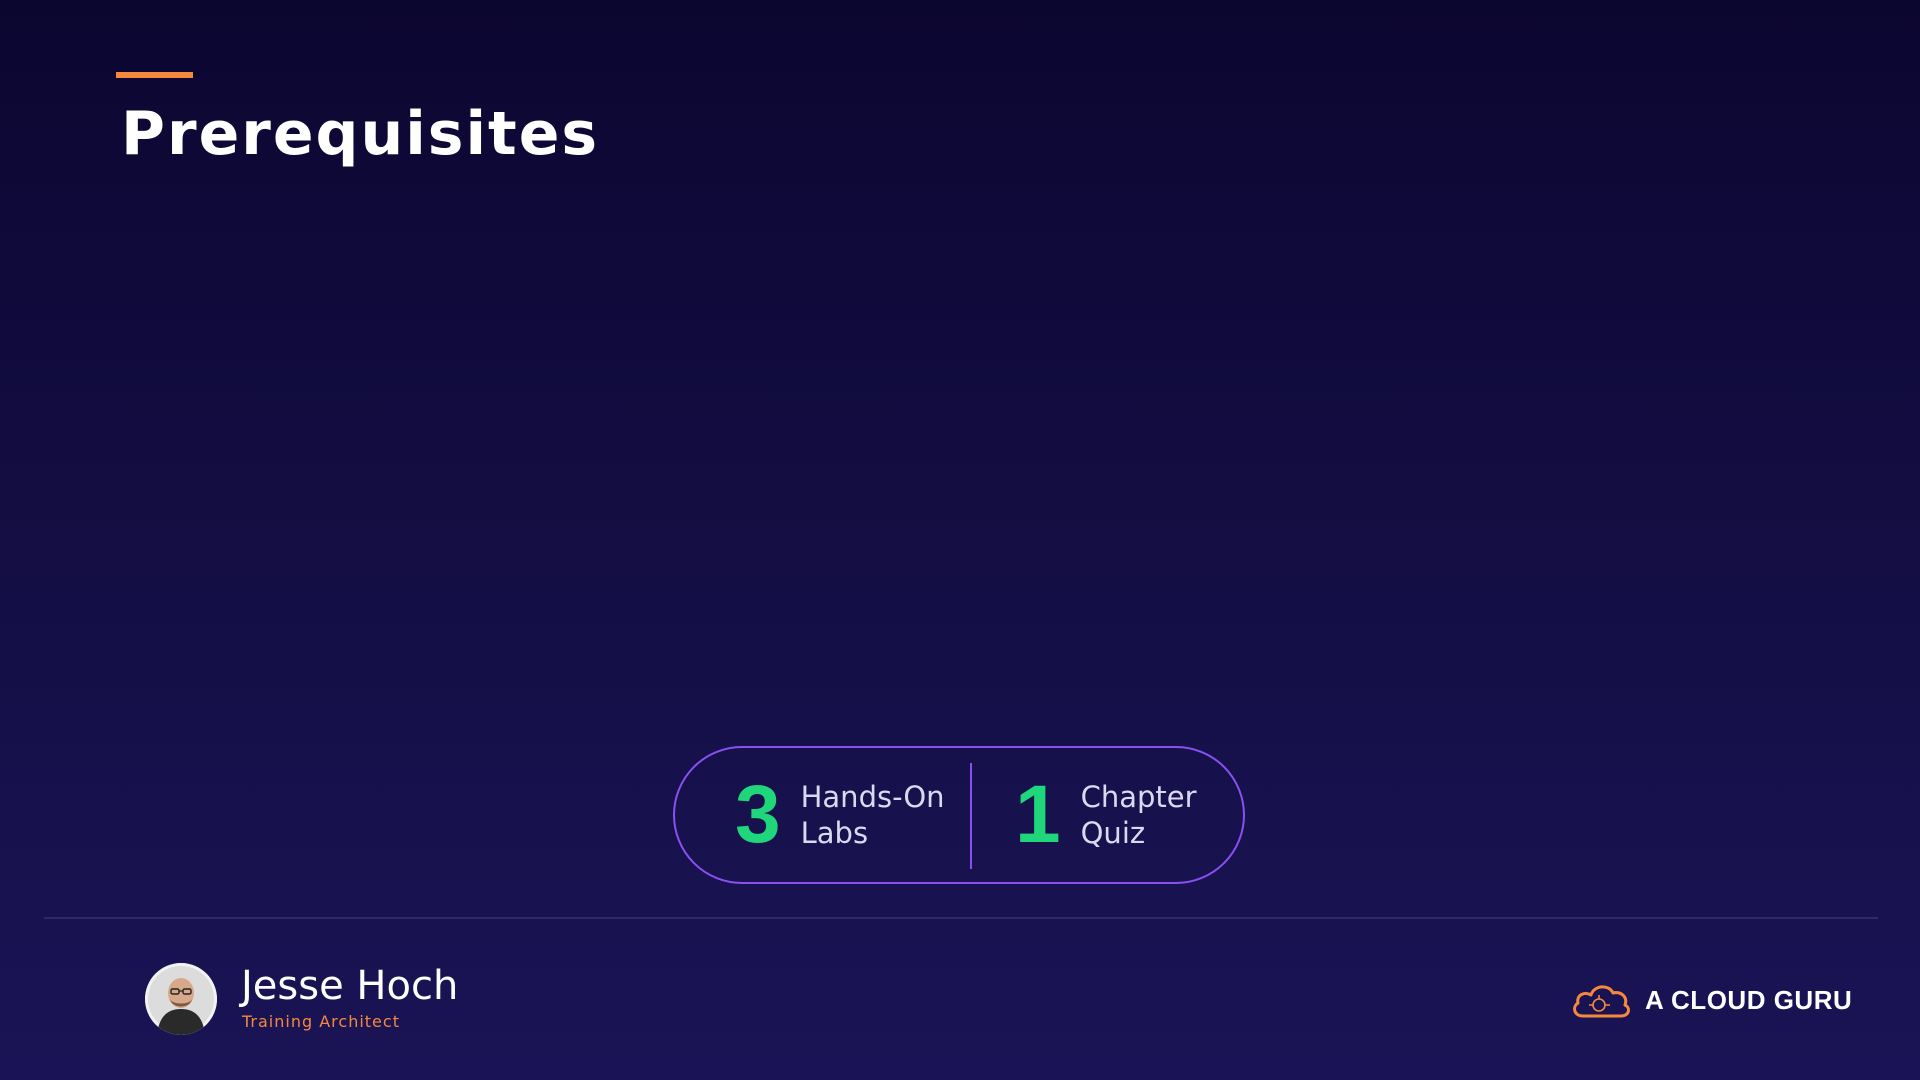 This screenshot has height=1080, width=1920. Describe the element at coordinates (350, 986) in the screenshot. I see `presenter-name: Jesse Hoch` at that location.